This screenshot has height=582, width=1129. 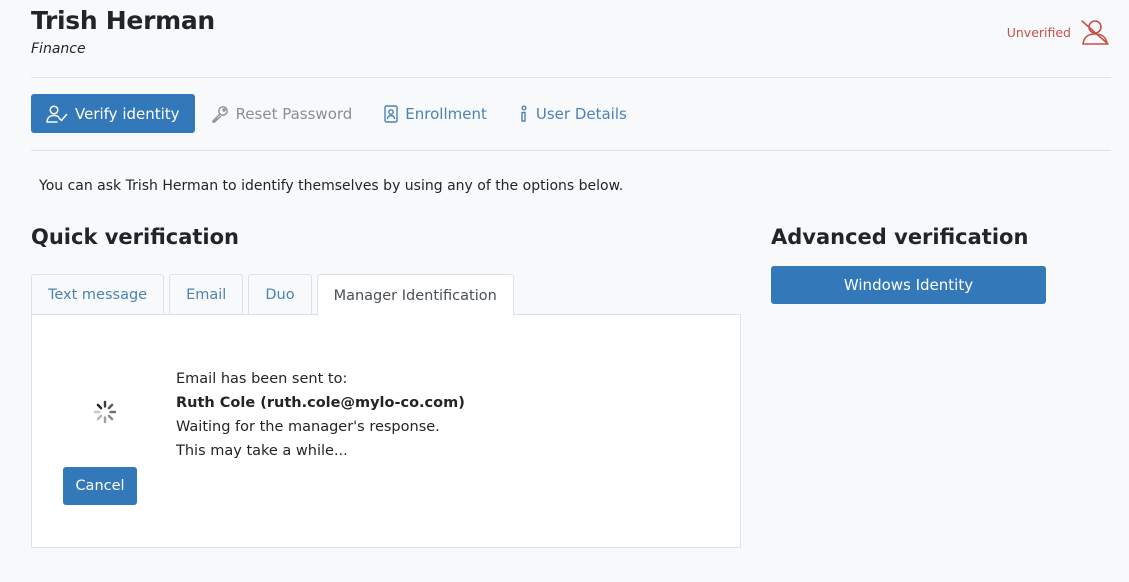 I want to click on windows-identity-button: Windows Identity, so click(x=908, y=285).